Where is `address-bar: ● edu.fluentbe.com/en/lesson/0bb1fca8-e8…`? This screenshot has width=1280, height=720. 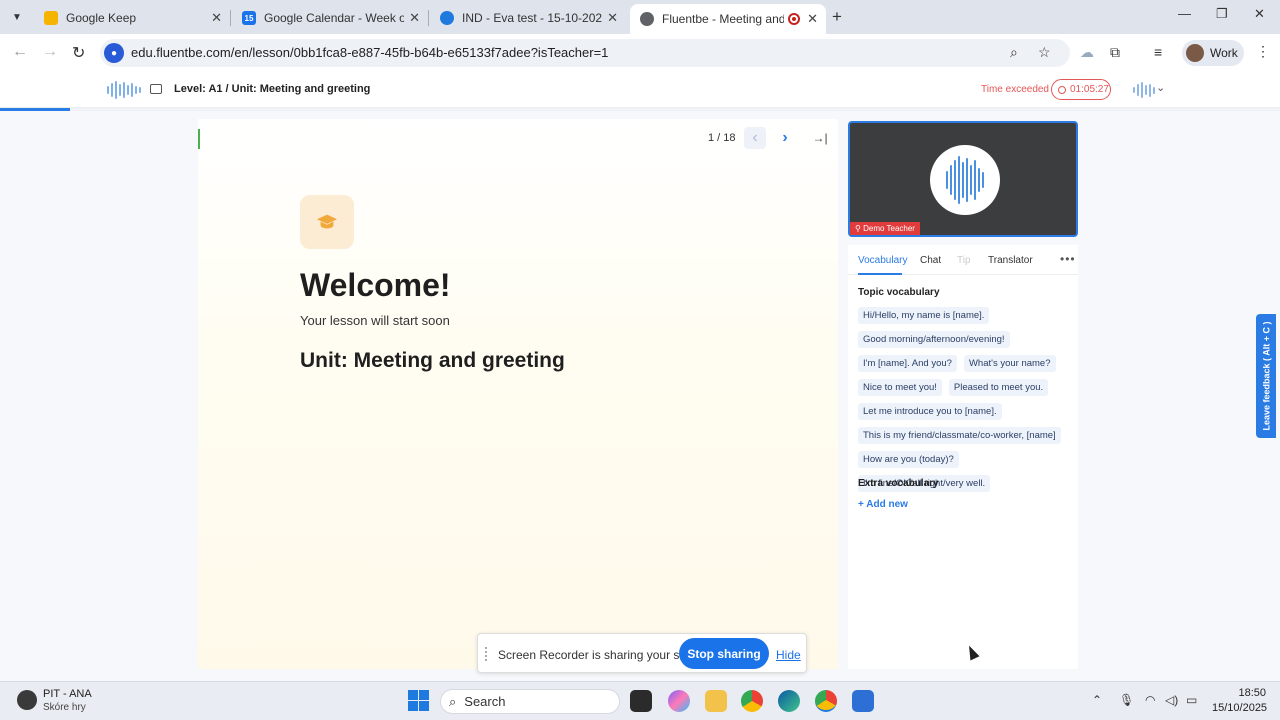 address-bar: ● edu.fluentbe.com/en/lesson/0bb1fca8-e8… is located at coordinates (585, 53).